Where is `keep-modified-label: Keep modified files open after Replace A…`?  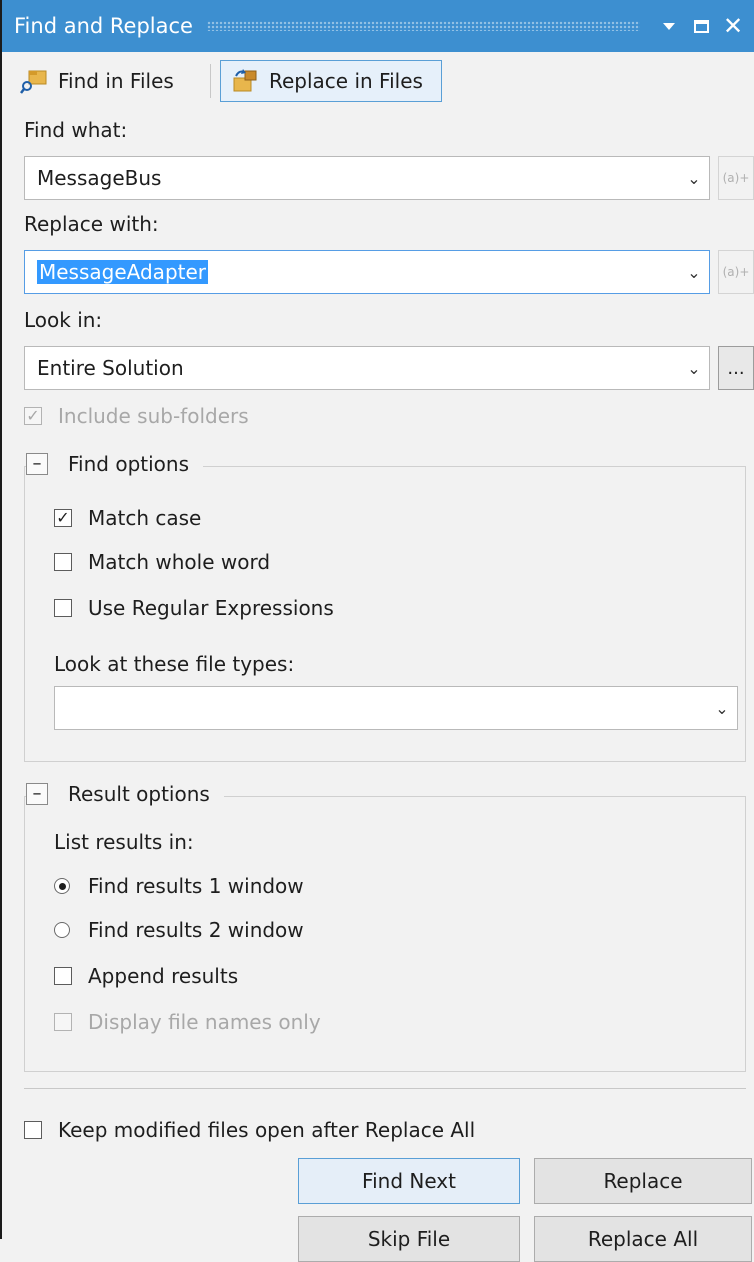 keep-modified-label: Keep modified files open after Replace A… is located at coordinates (267, 1130).